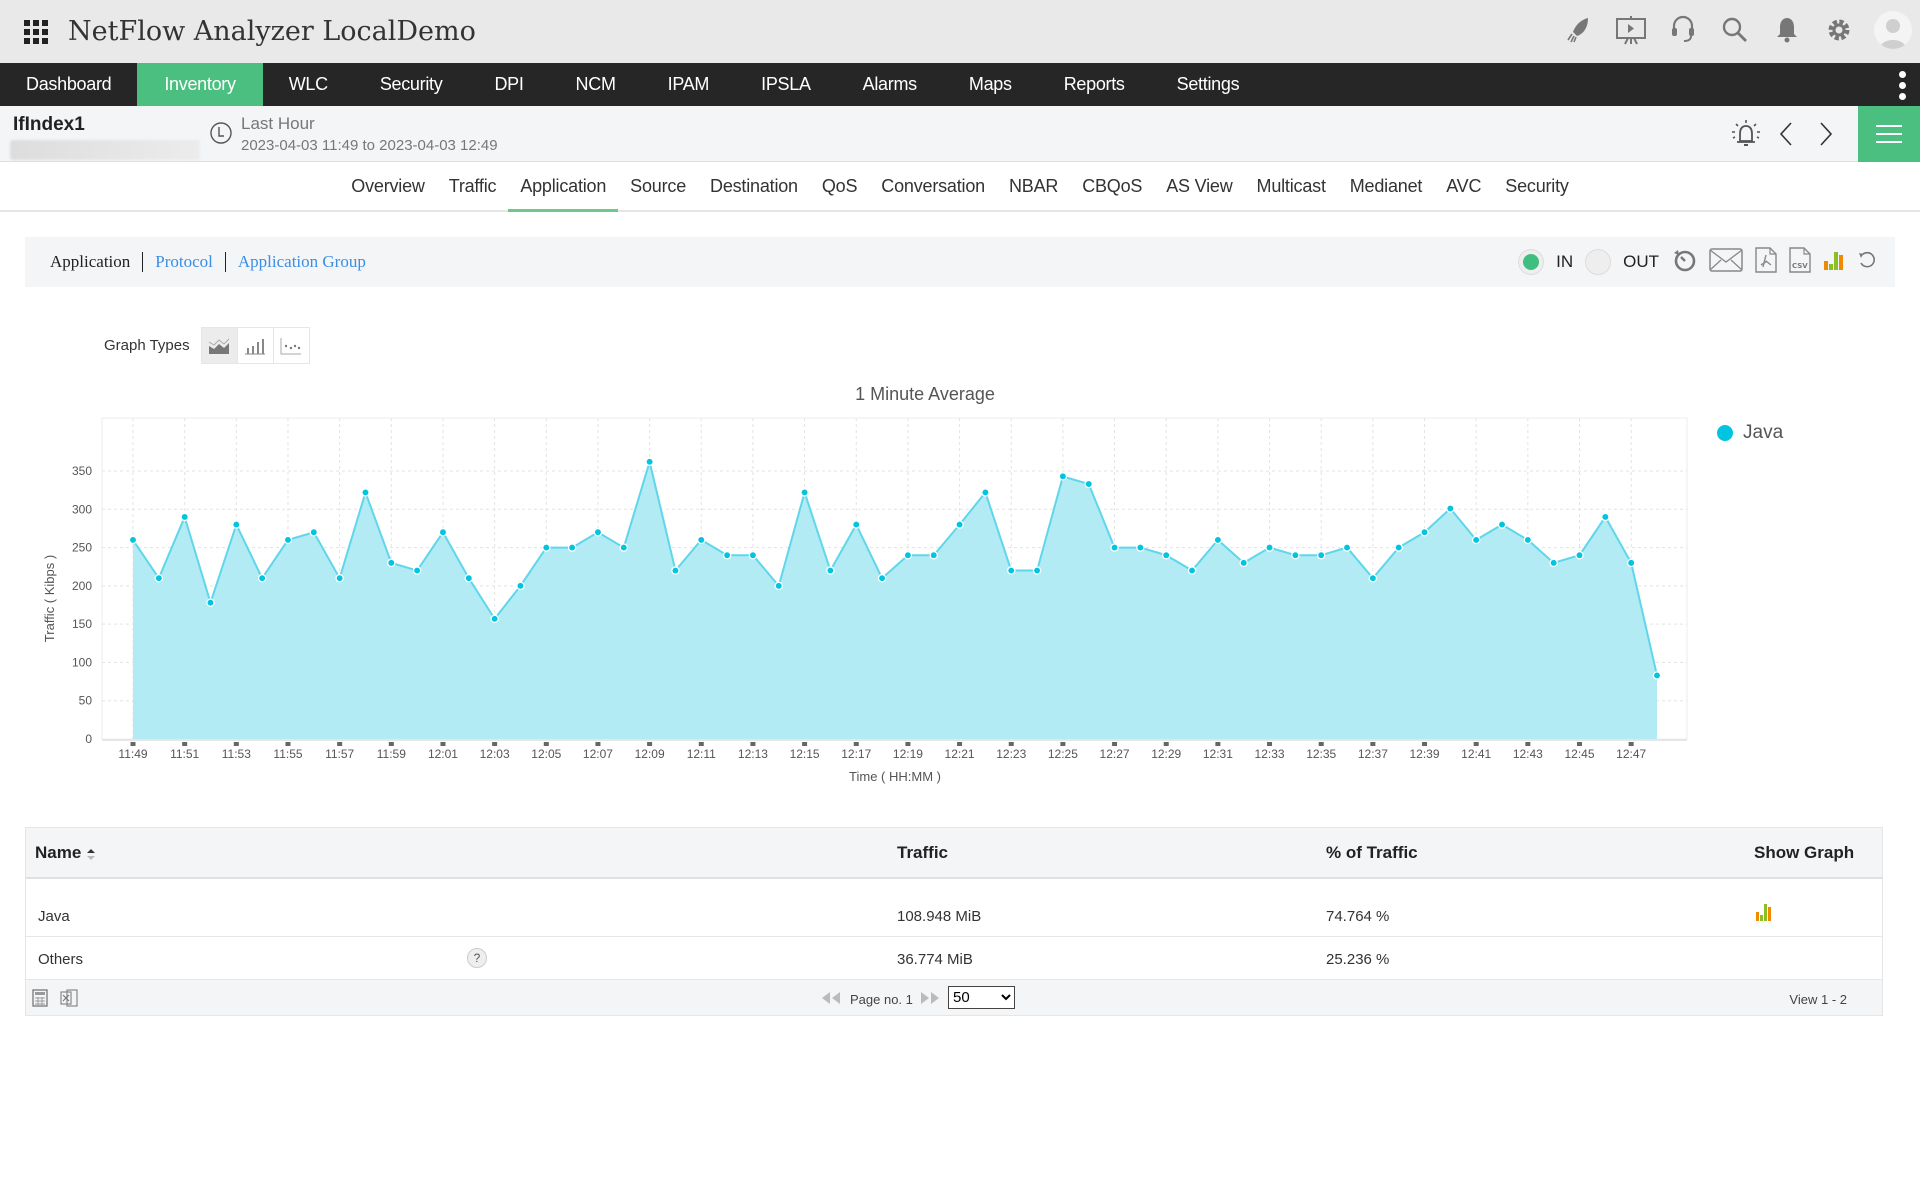  I want to click on cell-traffic: 108.948 MiB, so click(939, 916).